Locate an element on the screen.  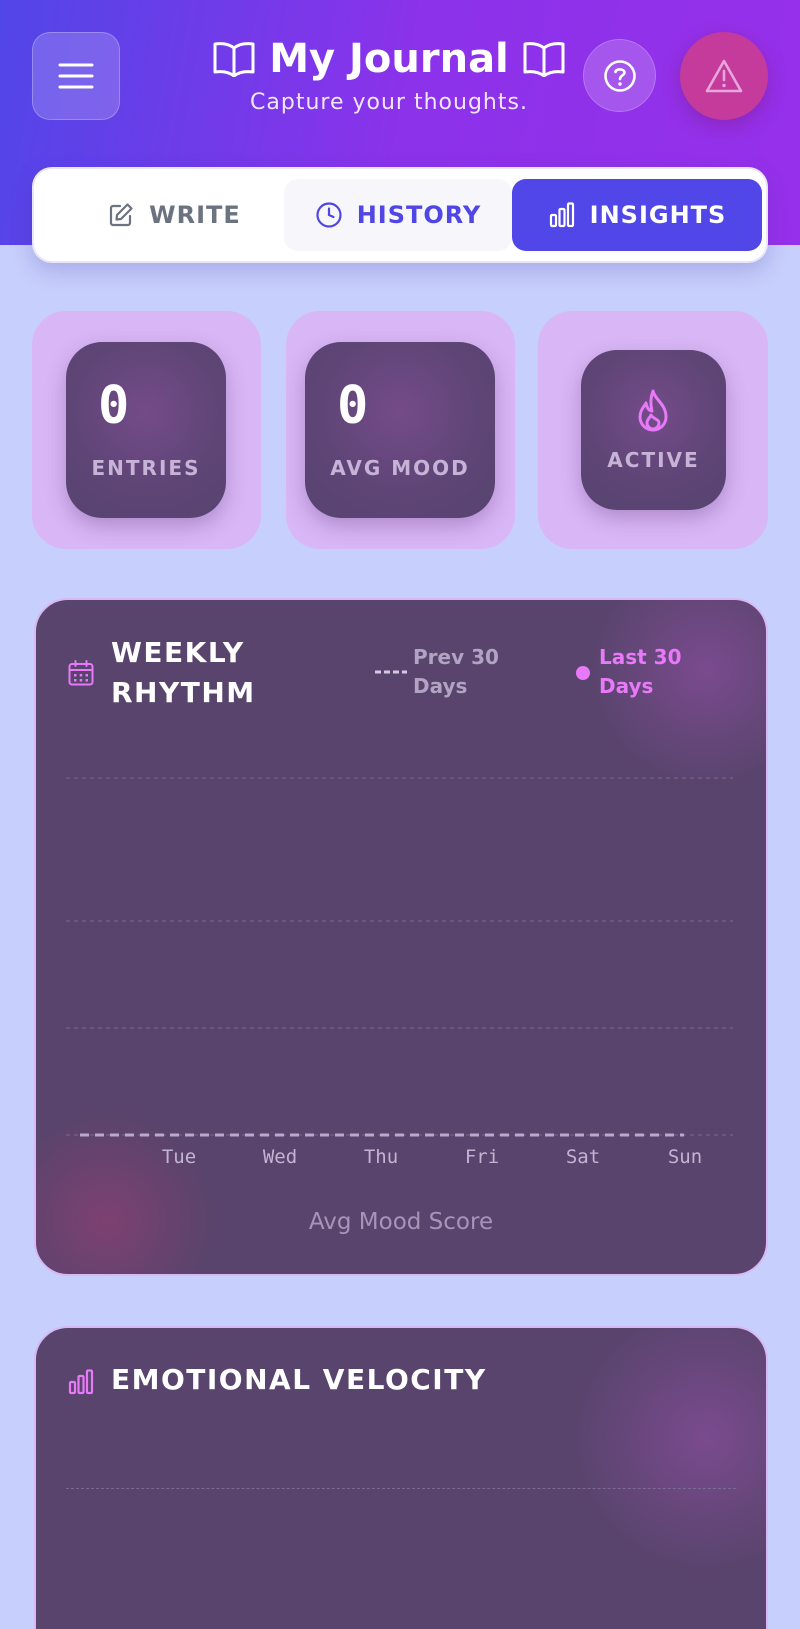
bar-chart-icon is located at coordinates (81, 1382).